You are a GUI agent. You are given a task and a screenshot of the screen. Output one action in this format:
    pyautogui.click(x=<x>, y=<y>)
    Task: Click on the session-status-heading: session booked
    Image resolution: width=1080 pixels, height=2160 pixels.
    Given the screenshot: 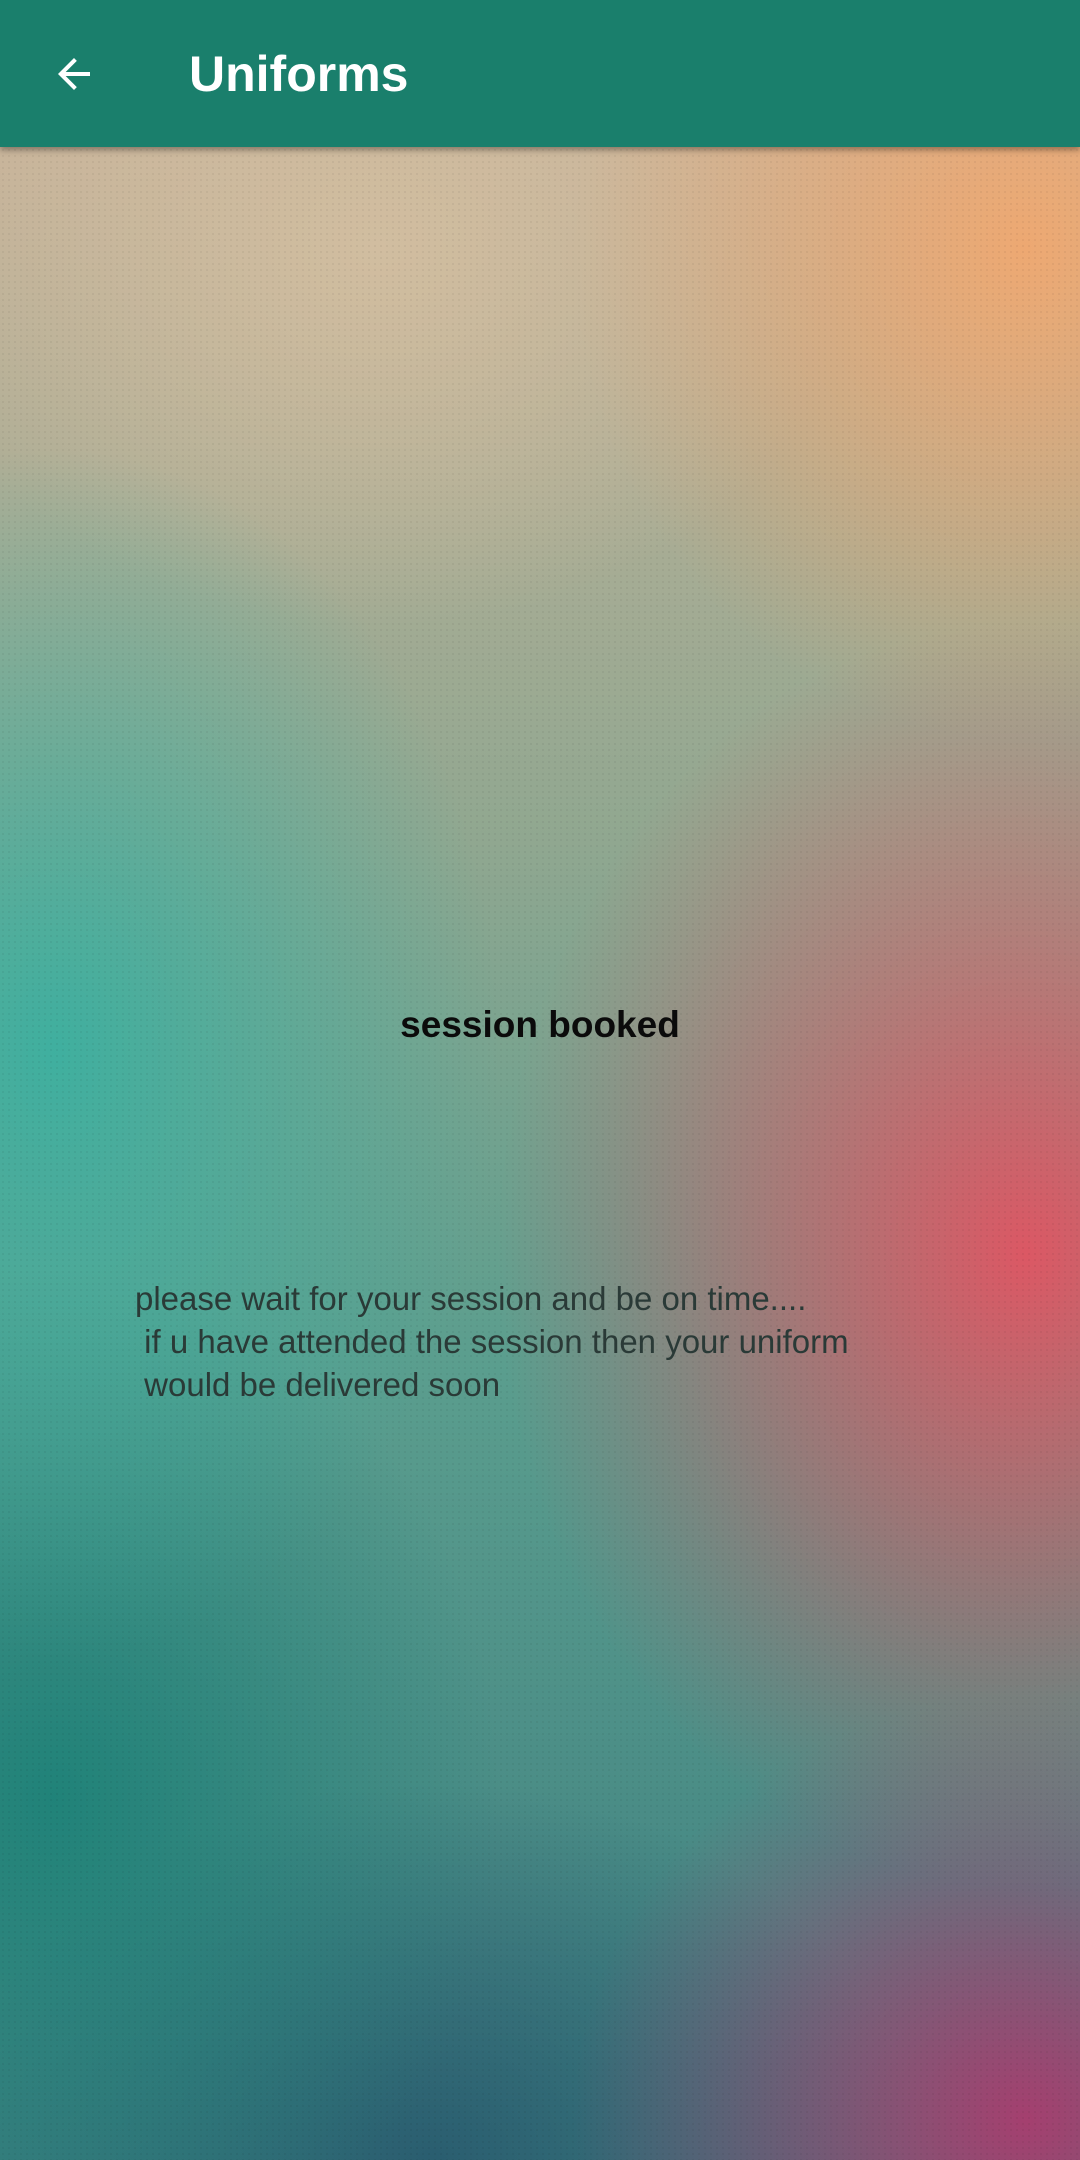 What is the action you would take?
    pyautogui.click(x=540, y=1024)
    